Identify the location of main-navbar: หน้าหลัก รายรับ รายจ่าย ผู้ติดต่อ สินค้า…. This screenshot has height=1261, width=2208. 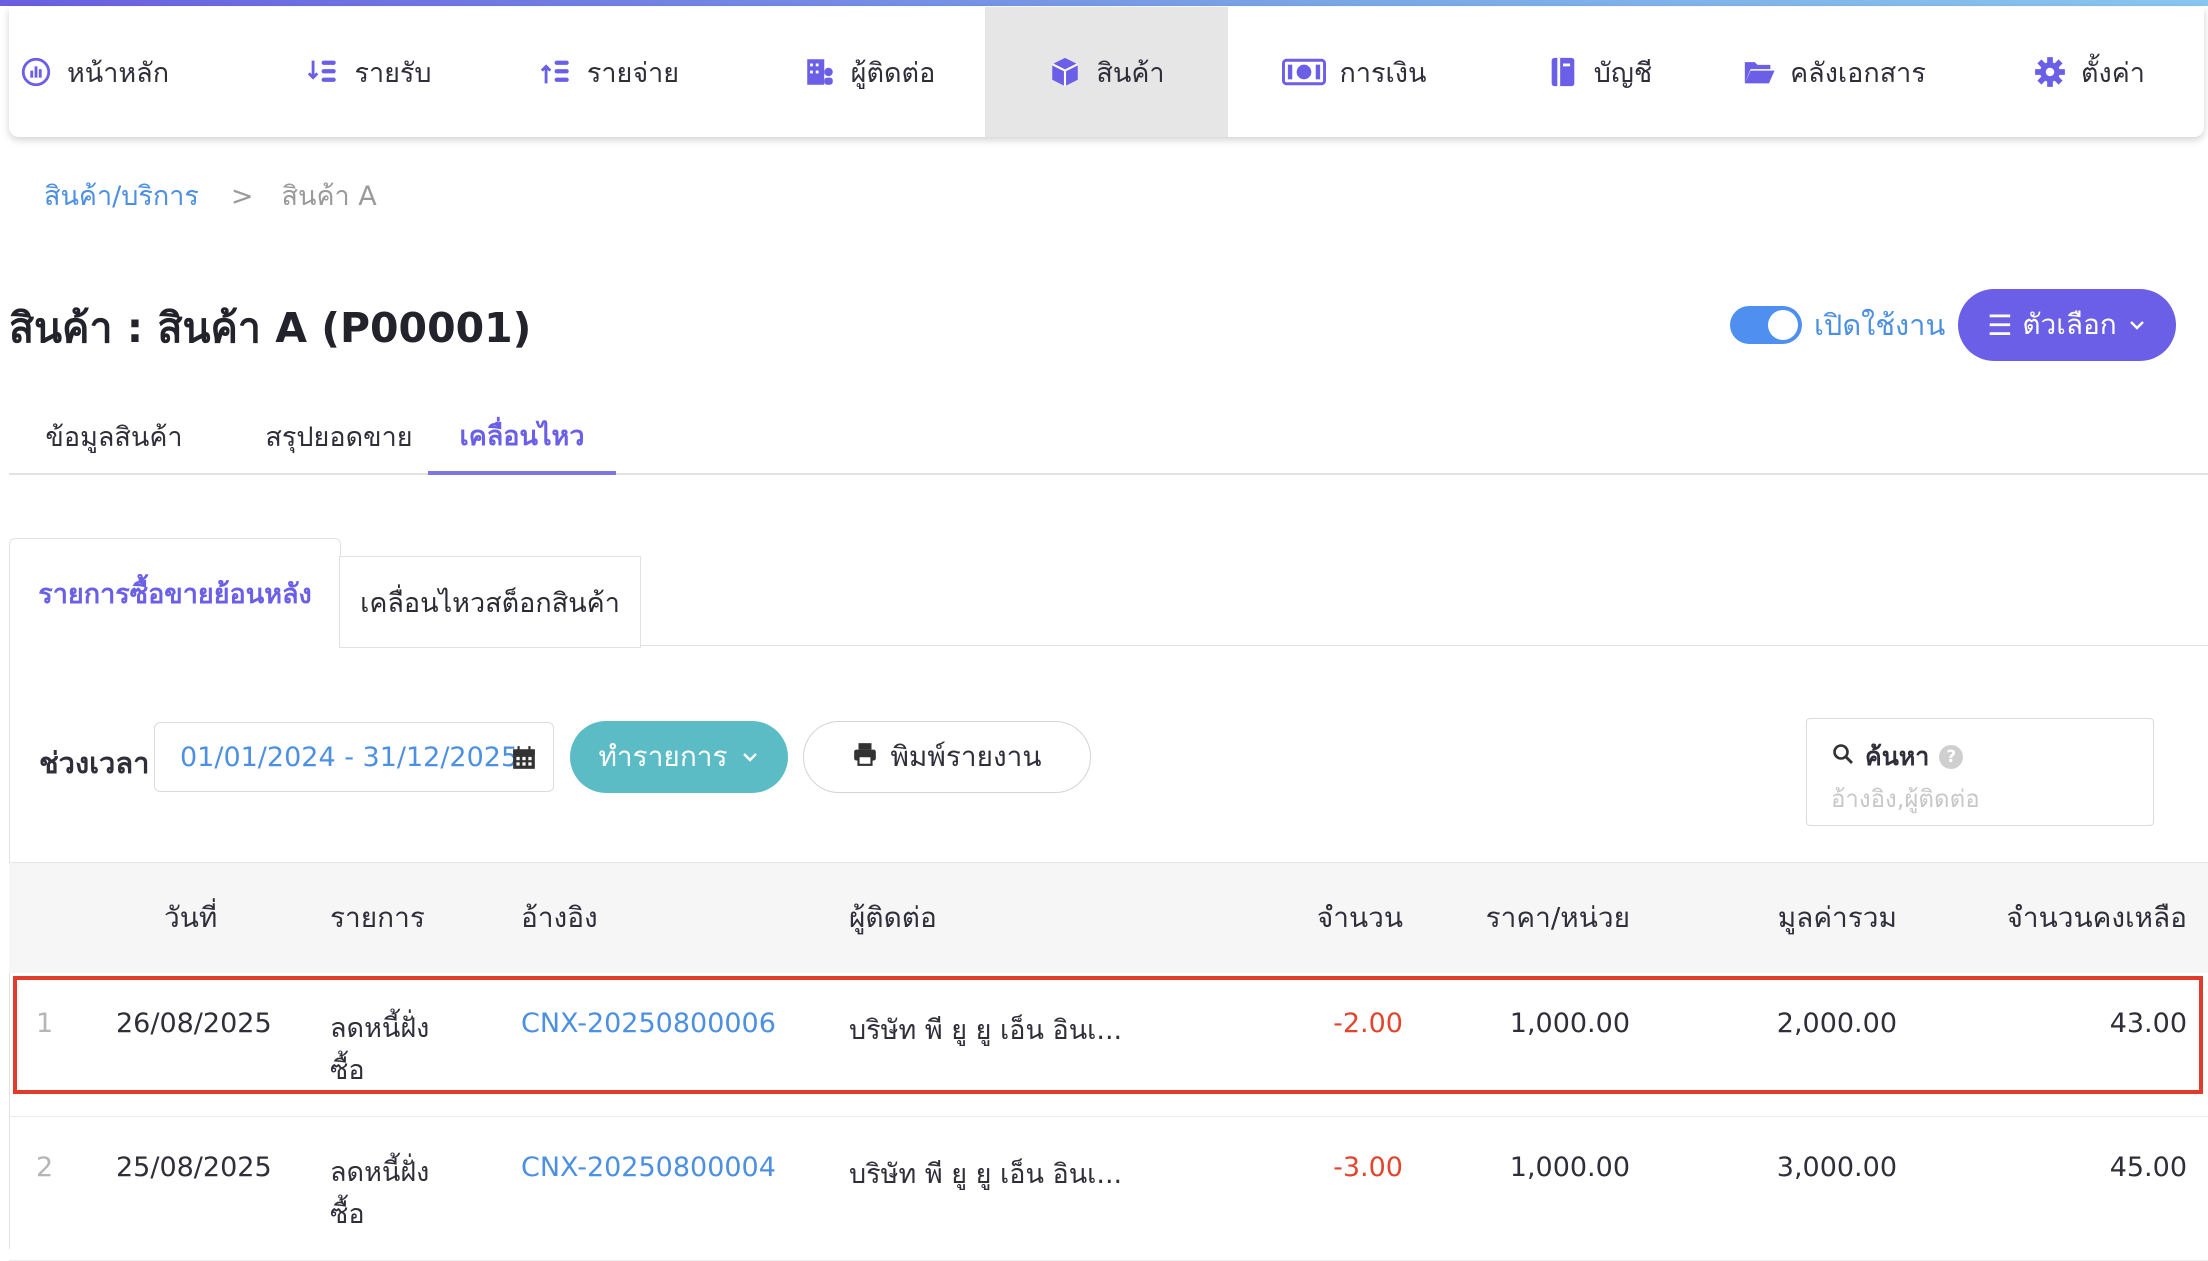
(1106, 72).